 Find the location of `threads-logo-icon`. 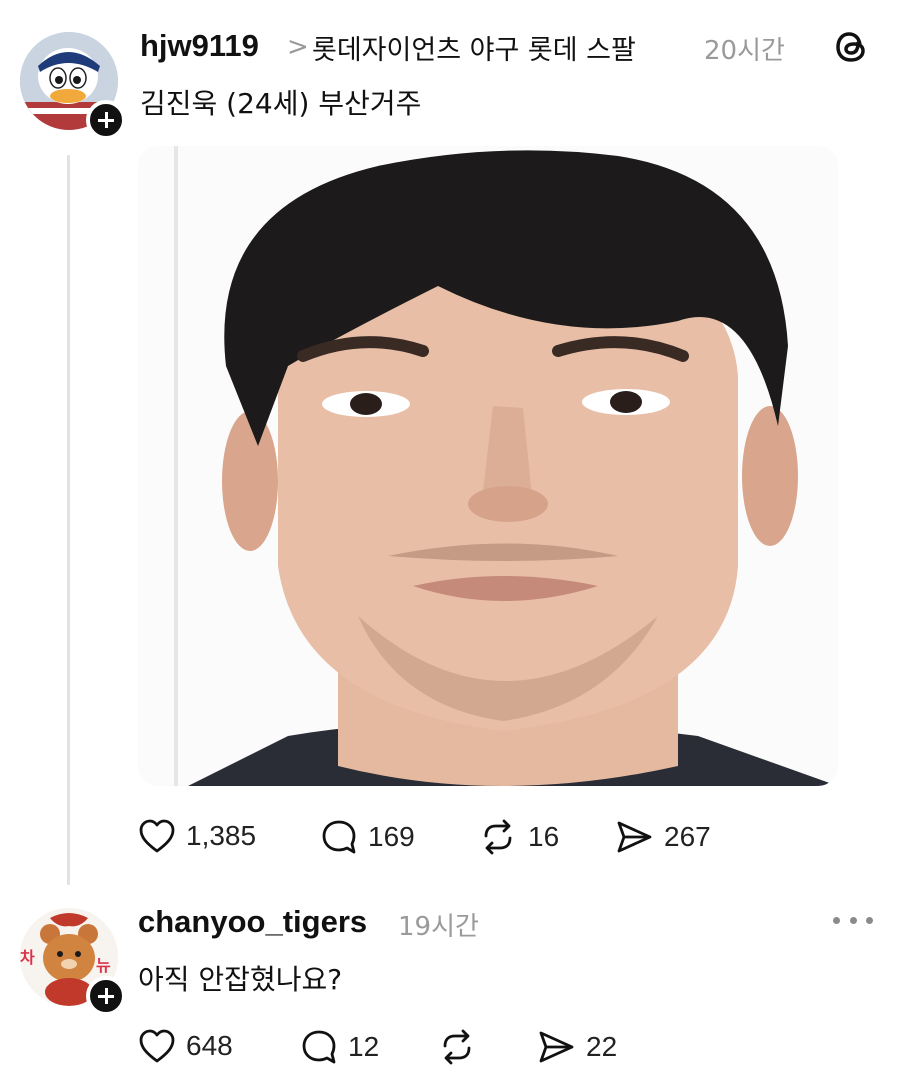

threads-logo-icon is located at coordinates (852, 47).